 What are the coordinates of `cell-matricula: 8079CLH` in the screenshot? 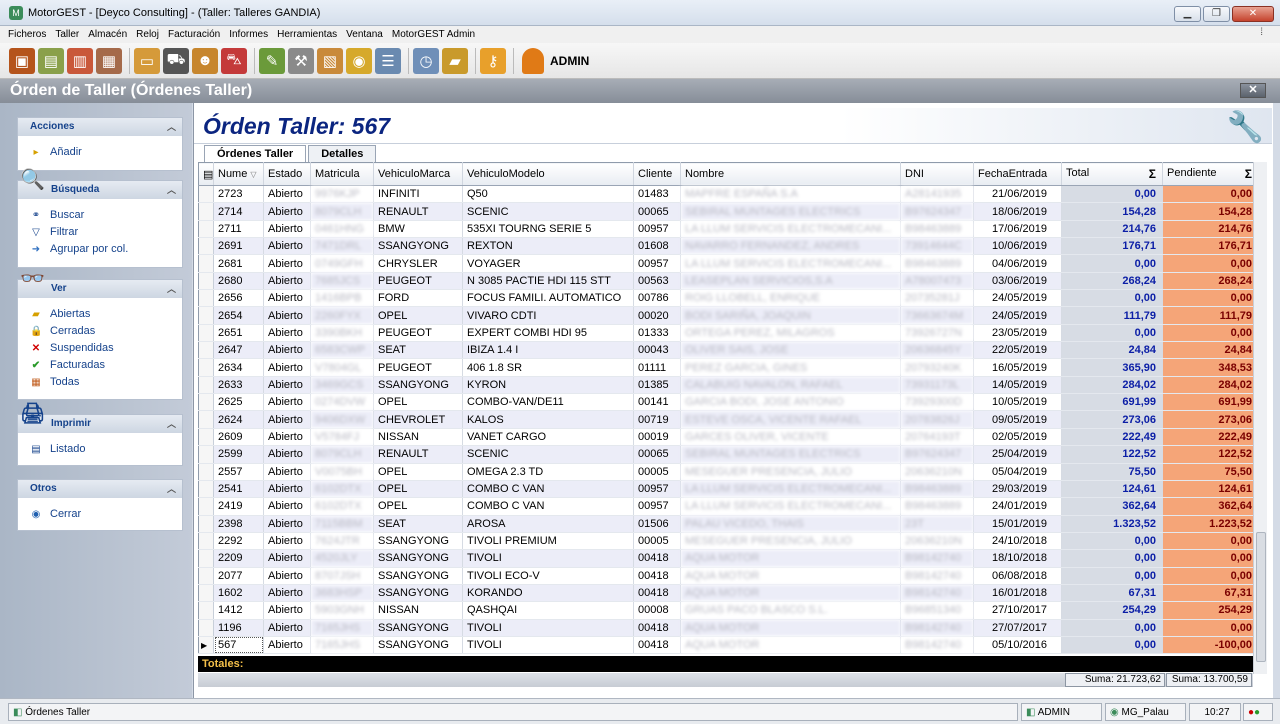 It's located at (342, 454).